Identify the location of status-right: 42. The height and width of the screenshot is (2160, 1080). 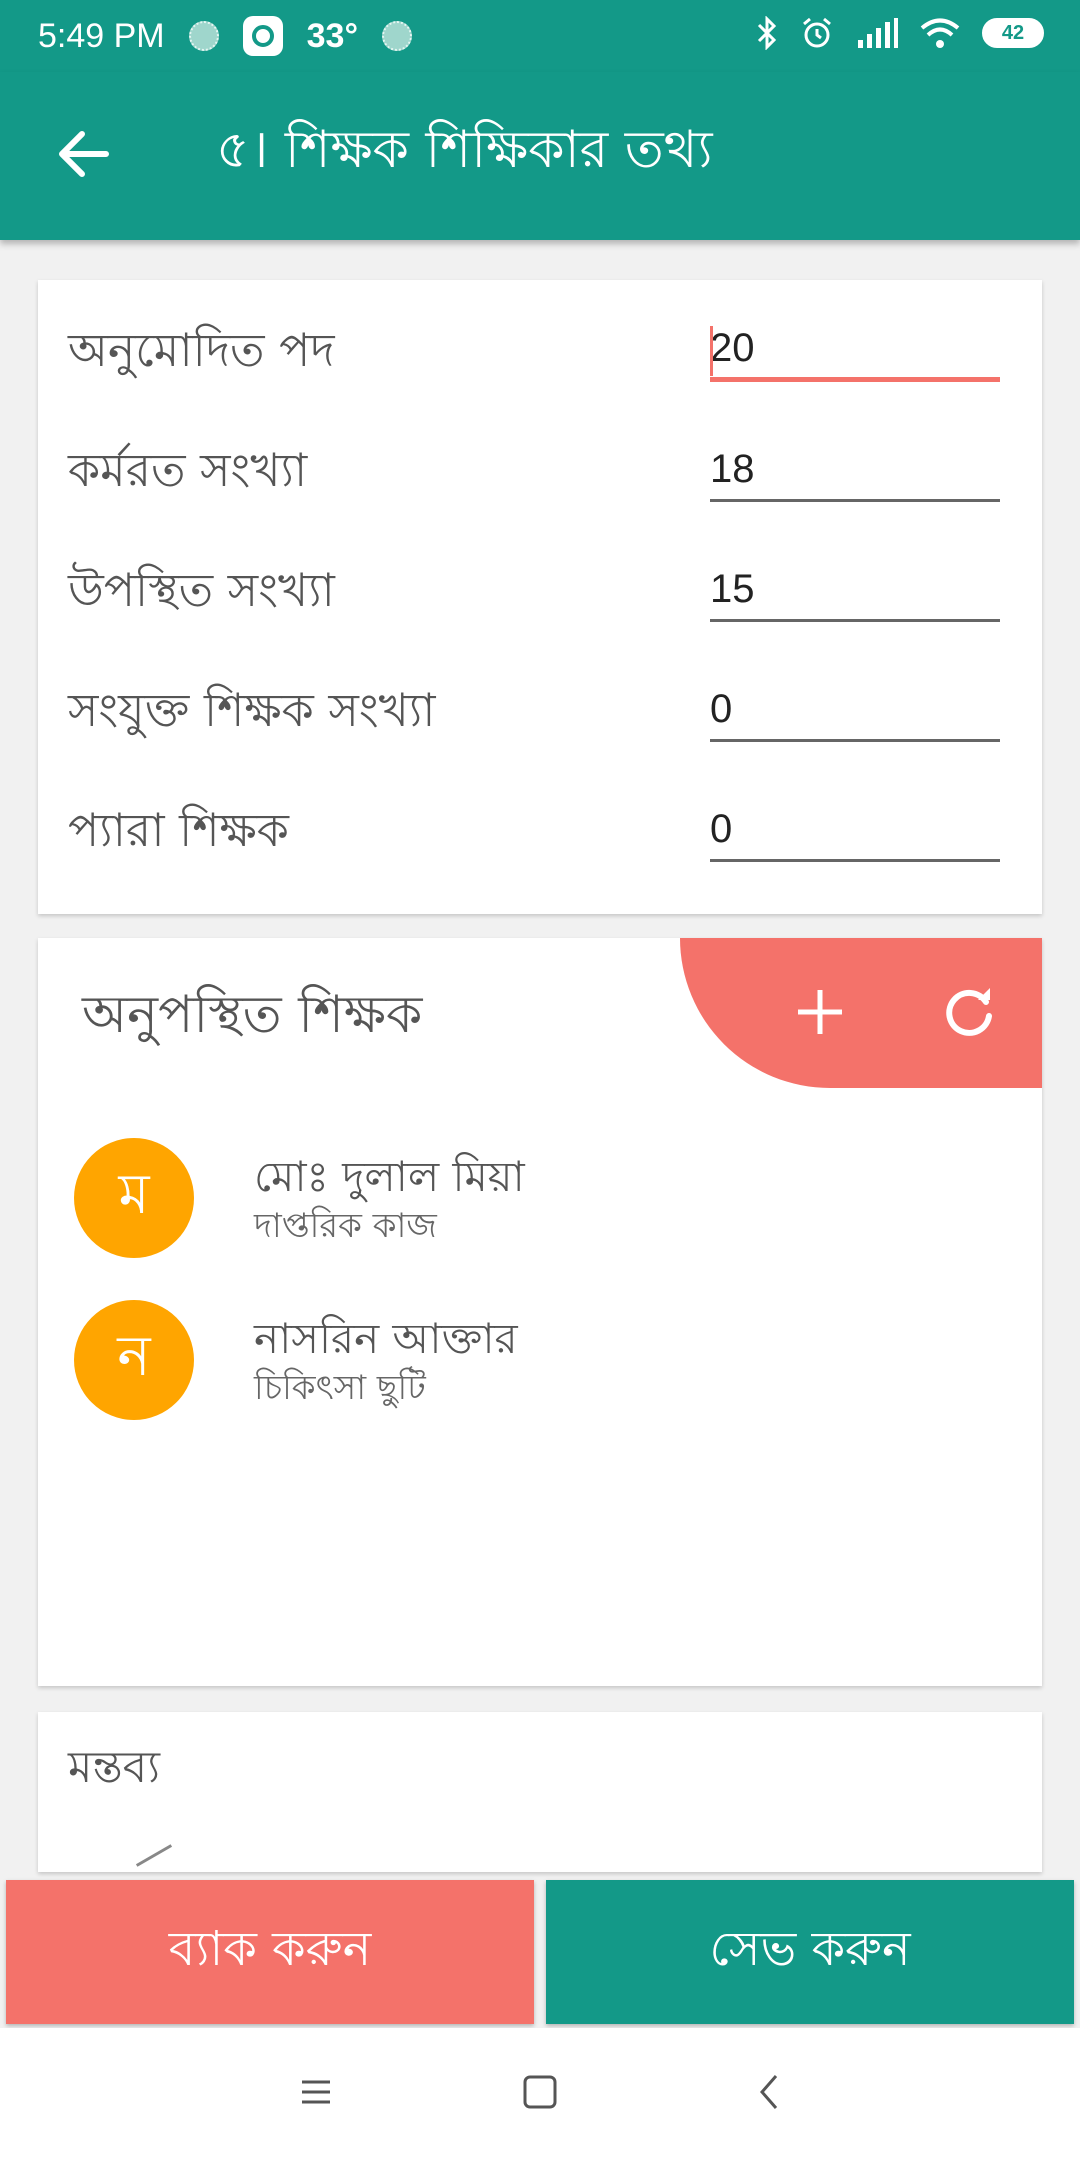
(900, 33).